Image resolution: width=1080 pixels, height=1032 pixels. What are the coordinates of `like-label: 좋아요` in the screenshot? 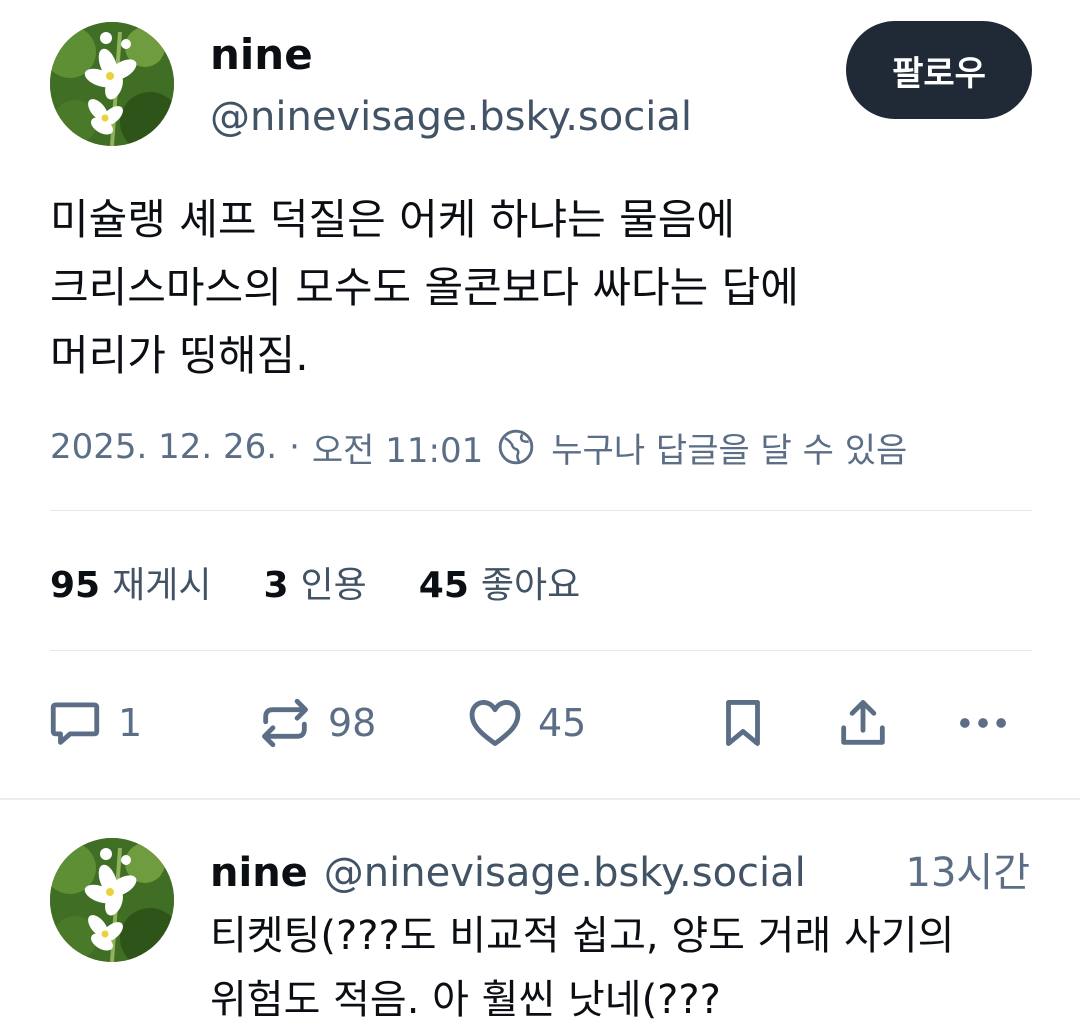 It's located at (530, 585).